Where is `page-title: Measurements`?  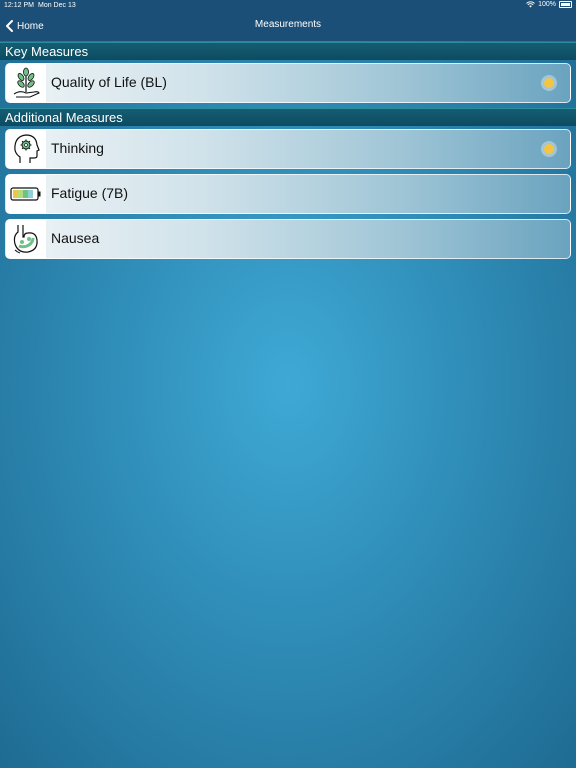 page-title: Measurements is located at coordinates (288, 24).